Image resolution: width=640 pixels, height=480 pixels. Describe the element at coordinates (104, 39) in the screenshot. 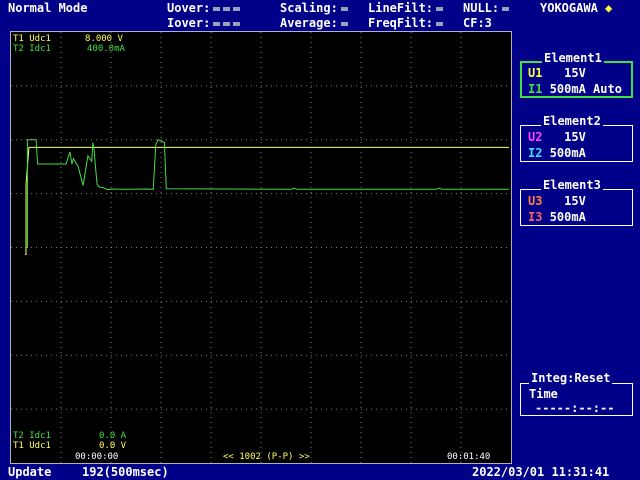

I see `t1-scale: 8.000 V` at that location.